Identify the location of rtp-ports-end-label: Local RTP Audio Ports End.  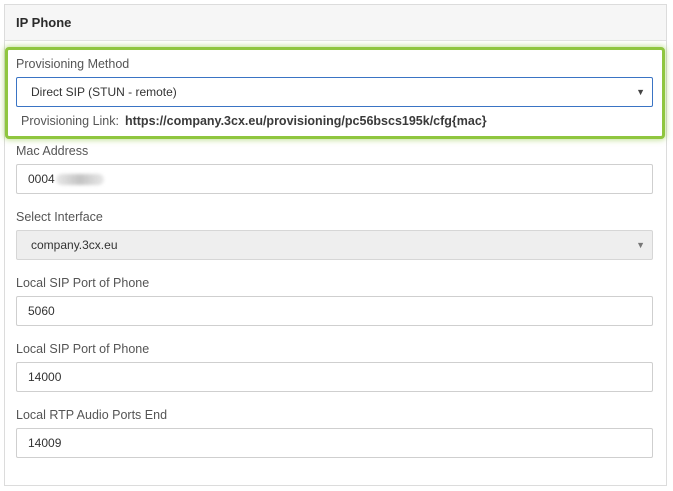
(92, 415).